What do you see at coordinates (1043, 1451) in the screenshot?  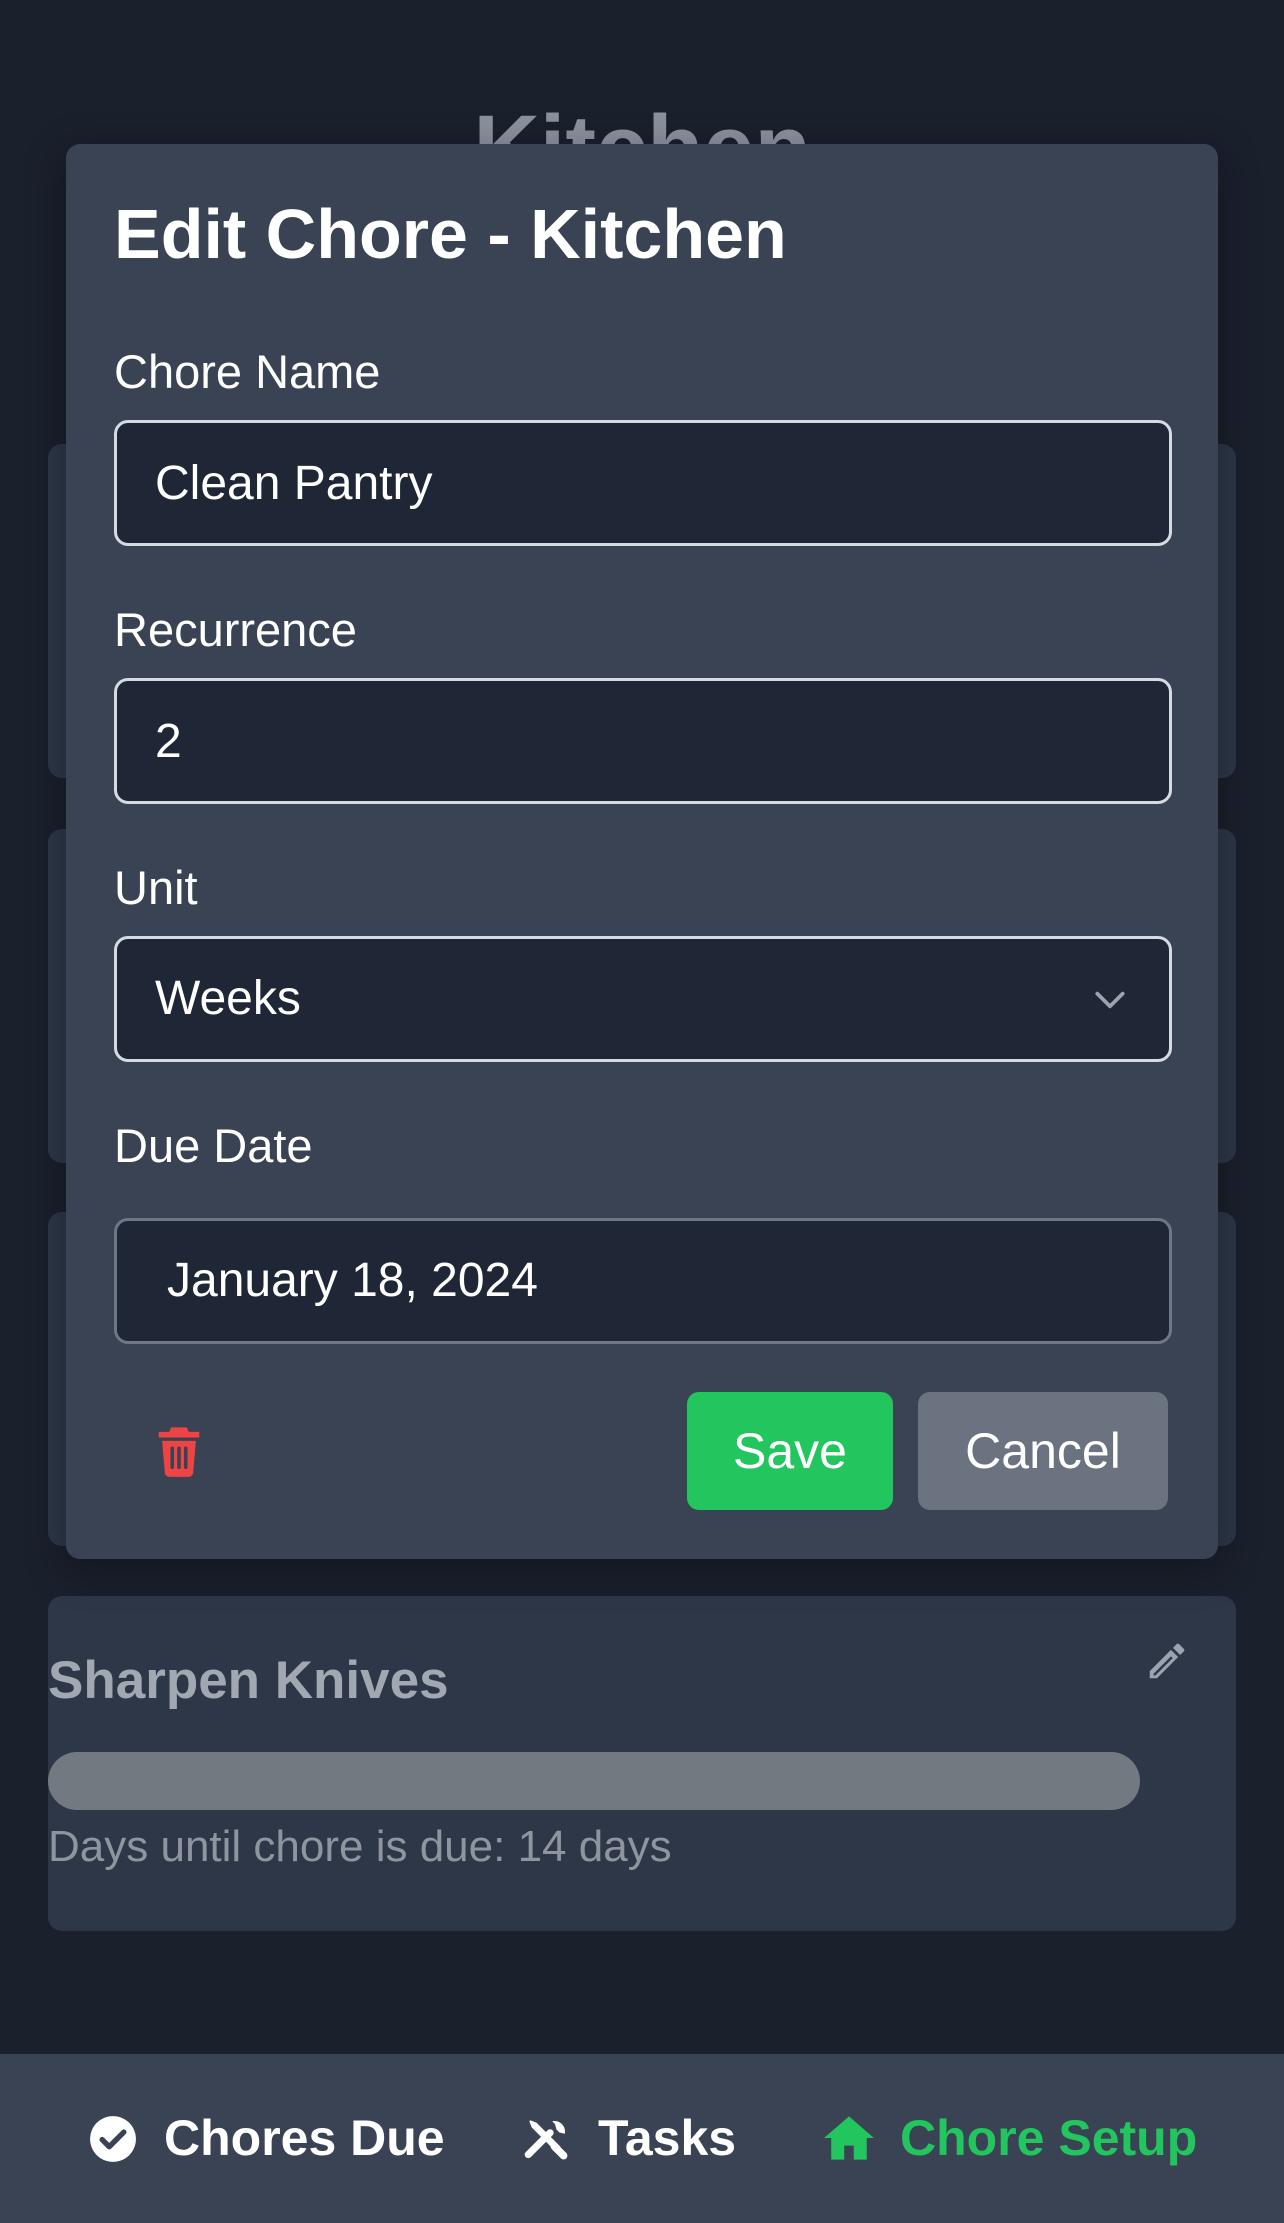 I see `cancel-button: Cancel` at bounding box center [1043, 1451].